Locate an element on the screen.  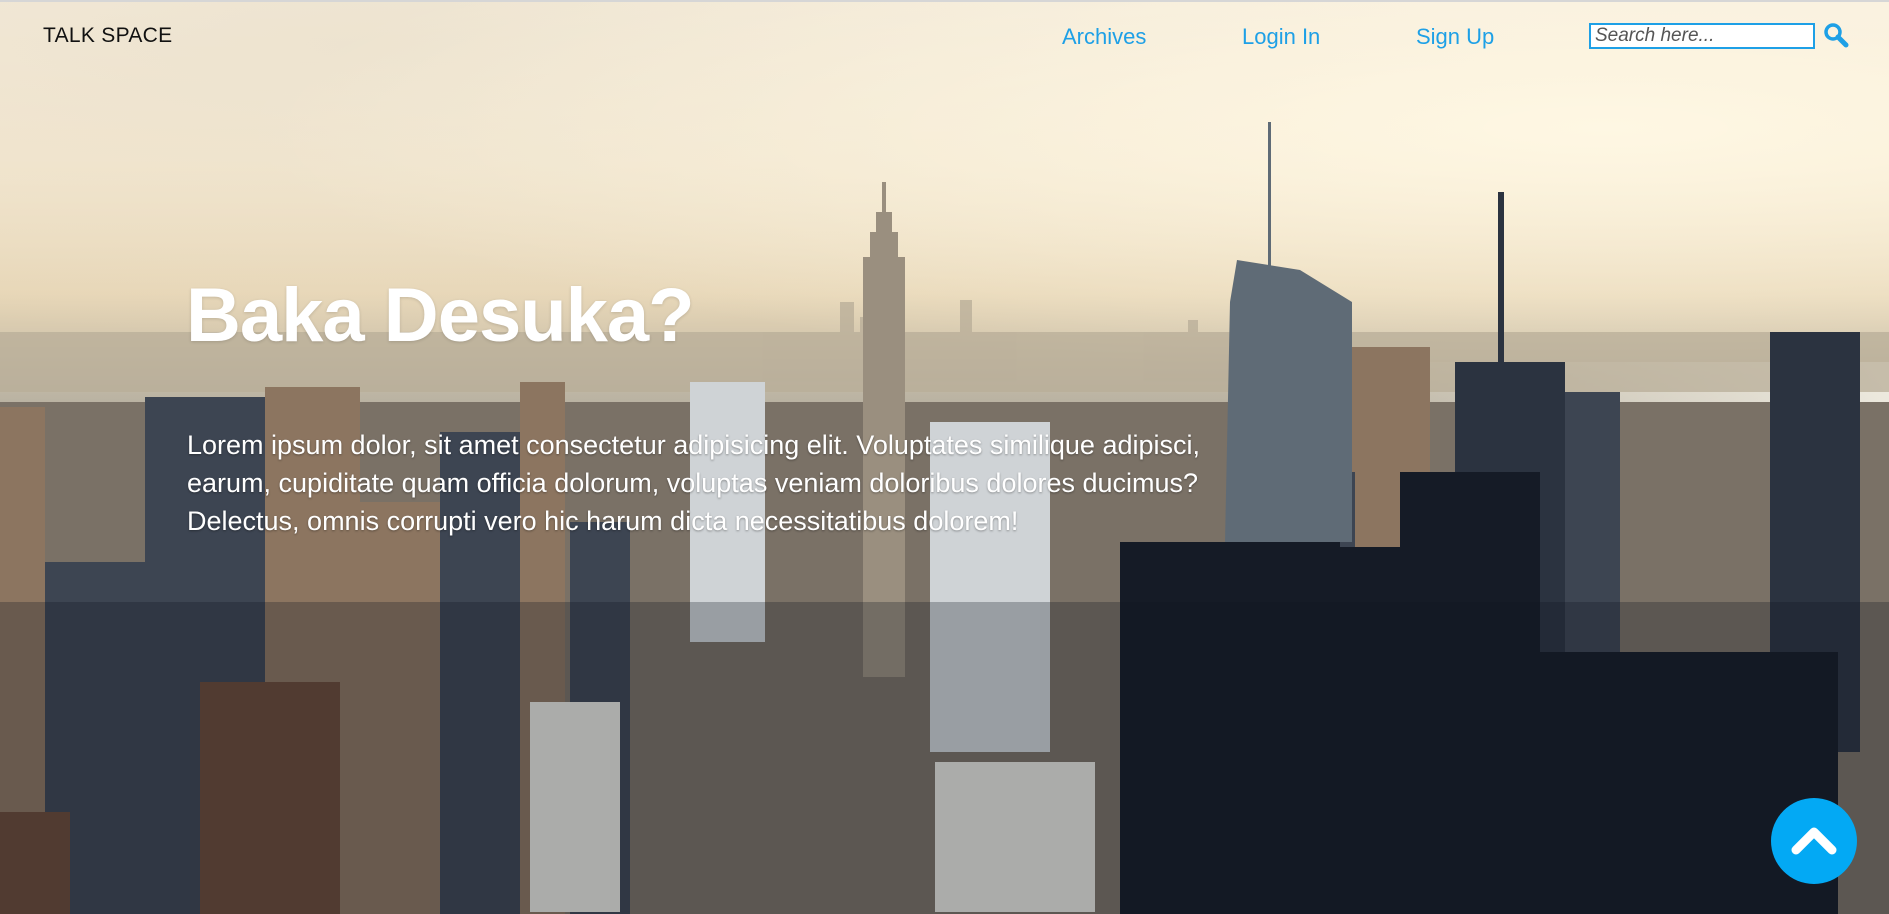
scroll-to-top-button is located at coordinates (1814, 841).